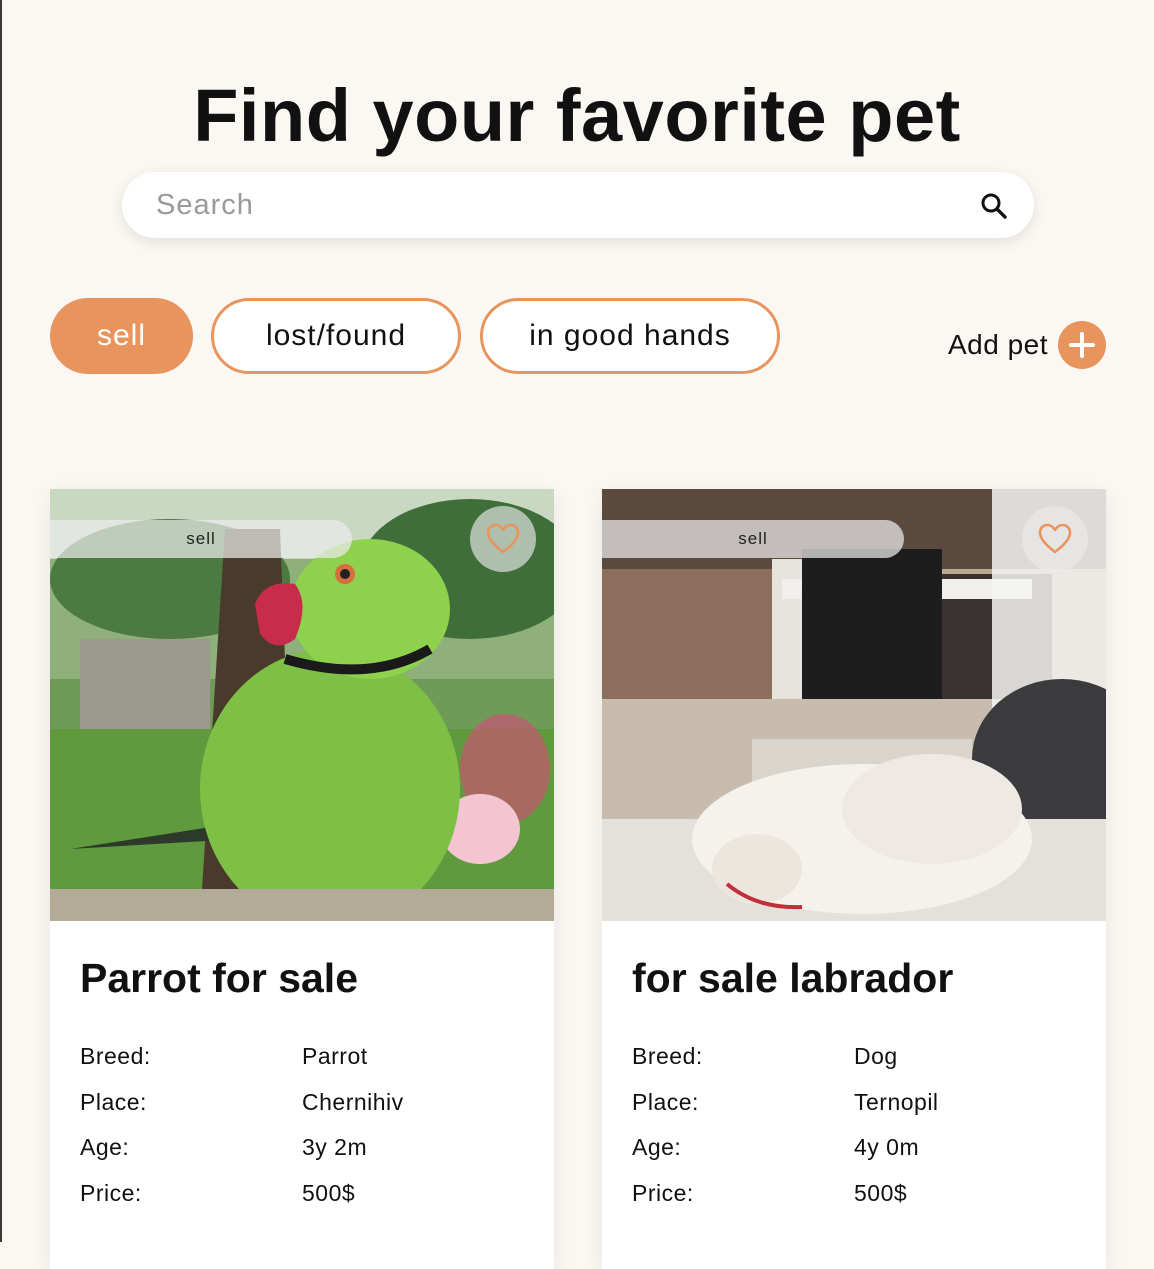  I want to click on detail-row-breed: Breed: Dog, so click(857, 1058).